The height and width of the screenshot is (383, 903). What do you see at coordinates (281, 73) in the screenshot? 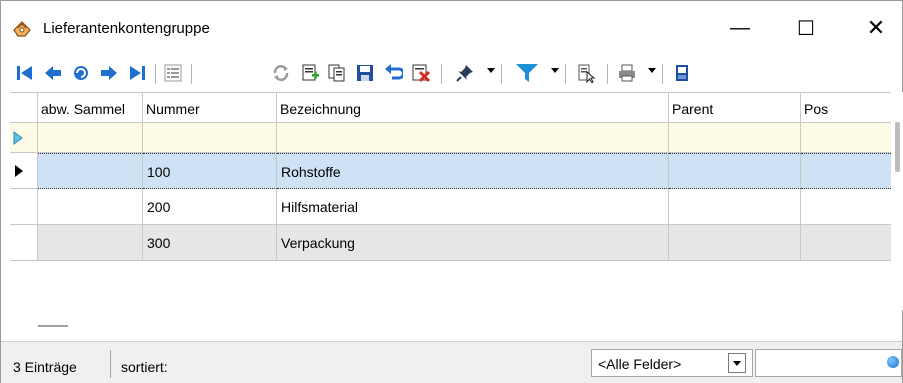
I see `reload-icon` at bounding box center [281, 73].